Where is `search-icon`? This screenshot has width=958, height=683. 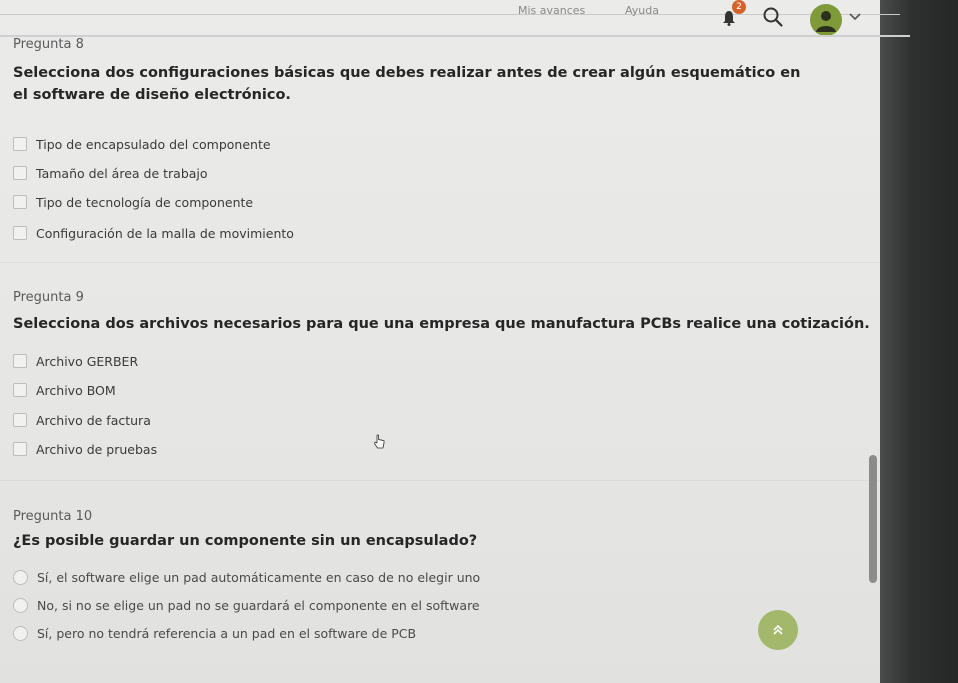 search-icon is located at coordinates (773, 17).